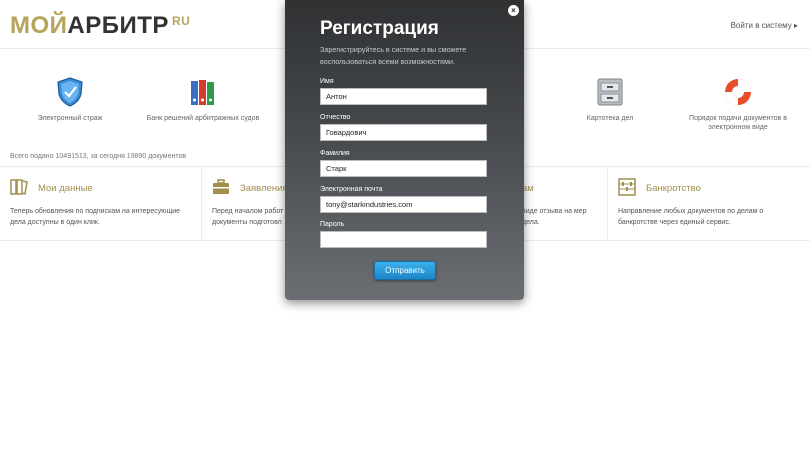 This screenshot has width=810, height=450. Describe the element at coordinates (403, 239) in the screenshot. I see `password-field` at that location.